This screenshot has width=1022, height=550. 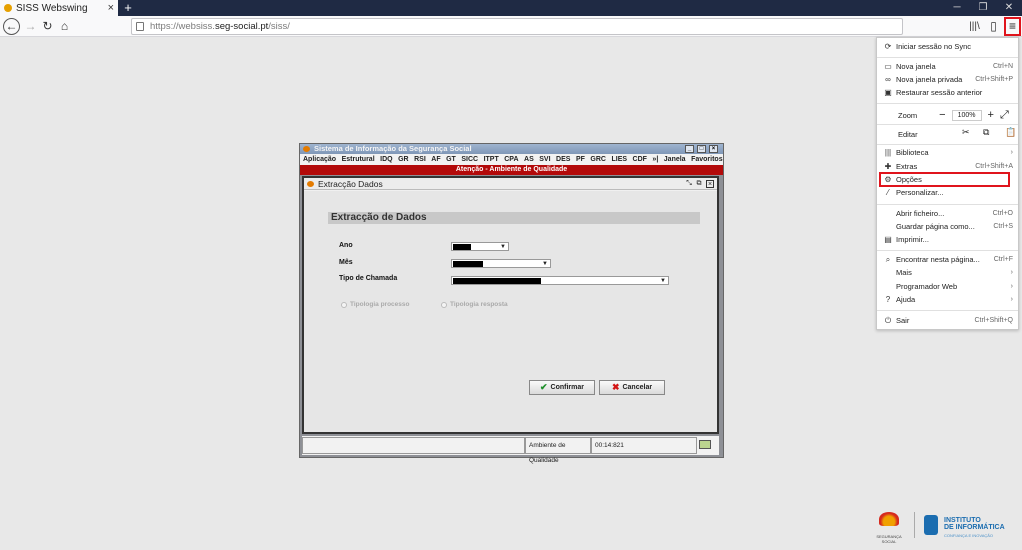 What do you see at coordinates (689, 184) in the screenshot?
I see `restore-icon: ⤡` at bounding box center [689, 184].